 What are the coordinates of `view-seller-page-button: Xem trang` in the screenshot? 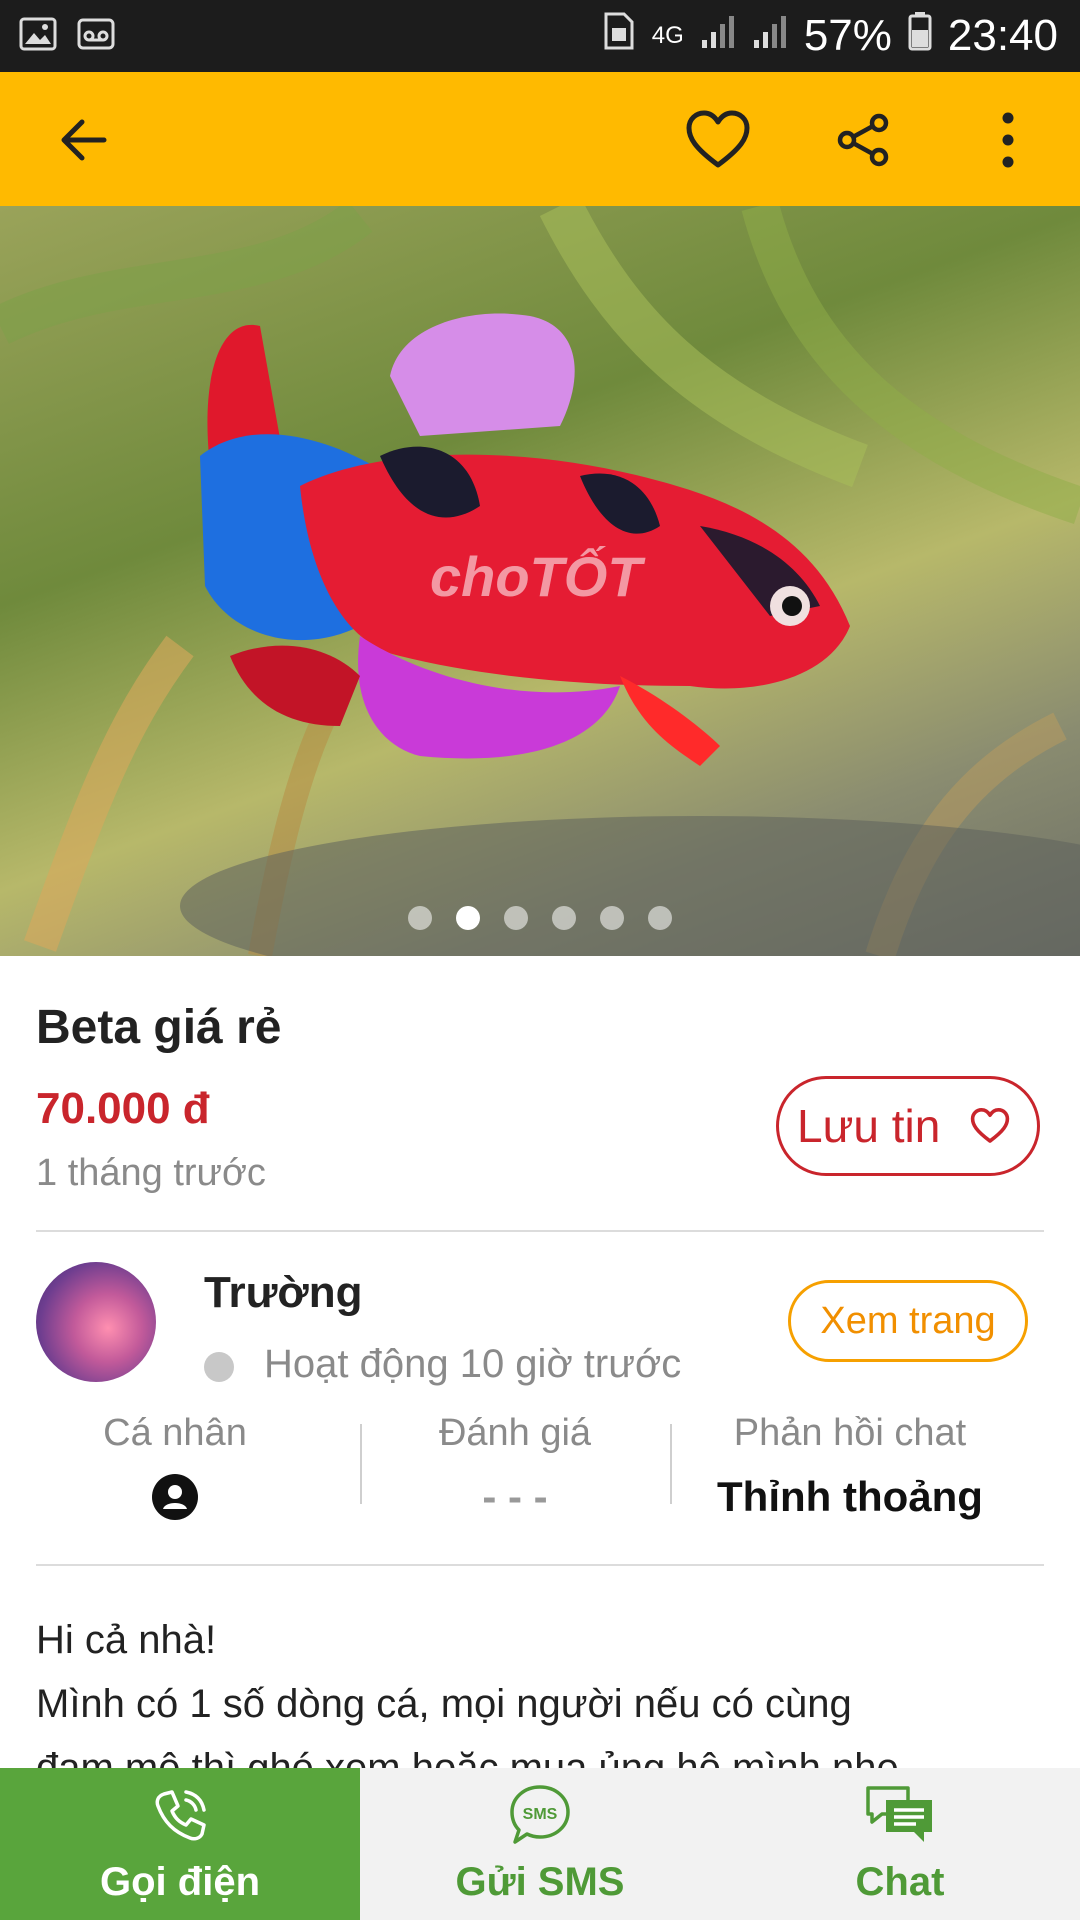 It's located at (908, 1321).